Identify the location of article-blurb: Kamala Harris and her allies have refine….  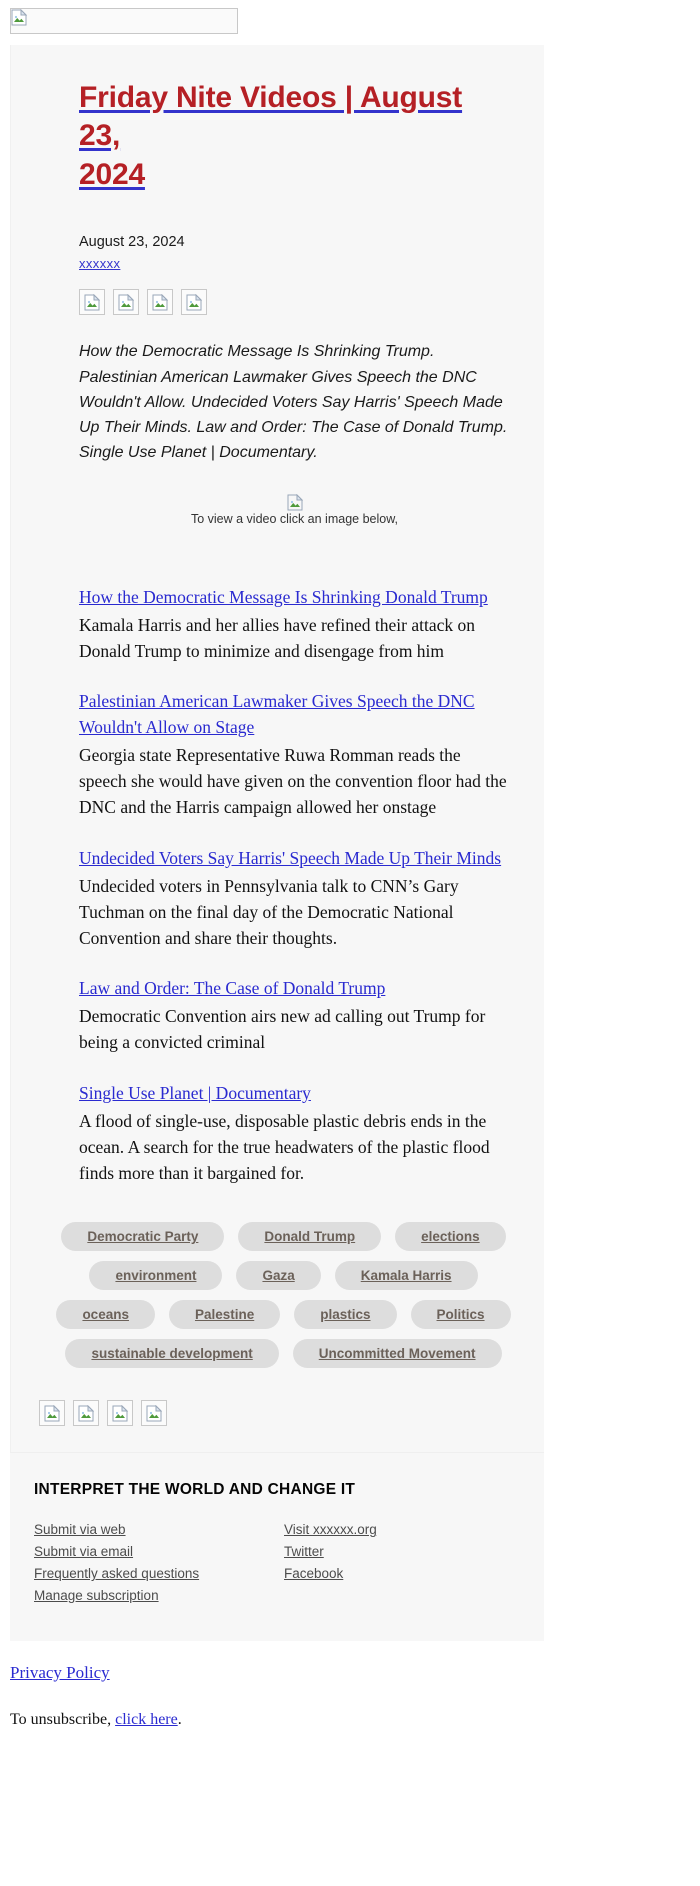
(277, 637).